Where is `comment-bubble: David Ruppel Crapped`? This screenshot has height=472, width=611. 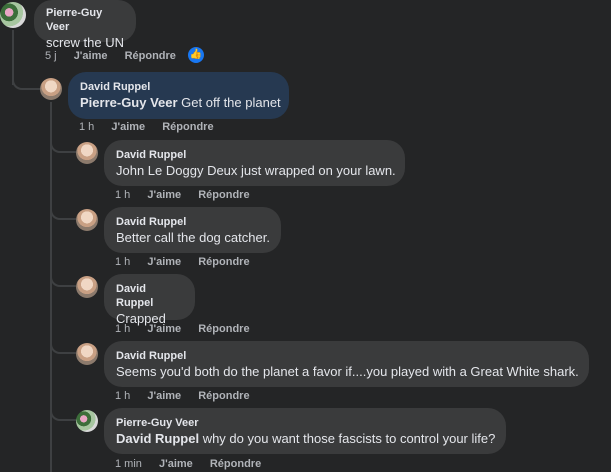
comment-bubble: David Ruppel Crapped is located at coordinates (149, 300).